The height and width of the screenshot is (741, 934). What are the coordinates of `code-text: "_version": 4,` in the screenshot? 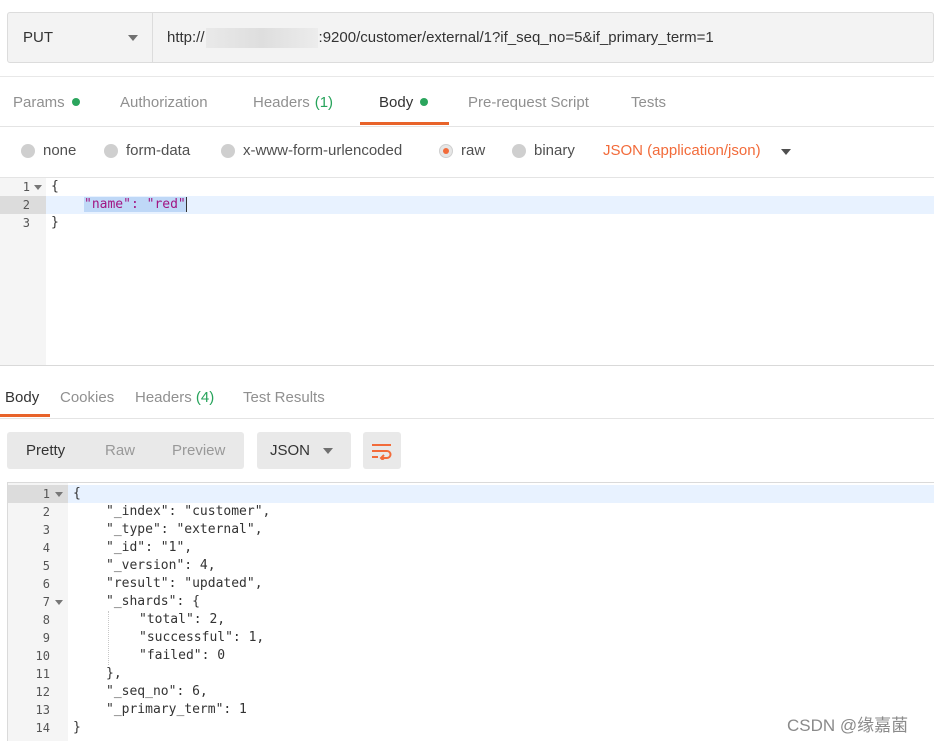 It's located at (161, 565).